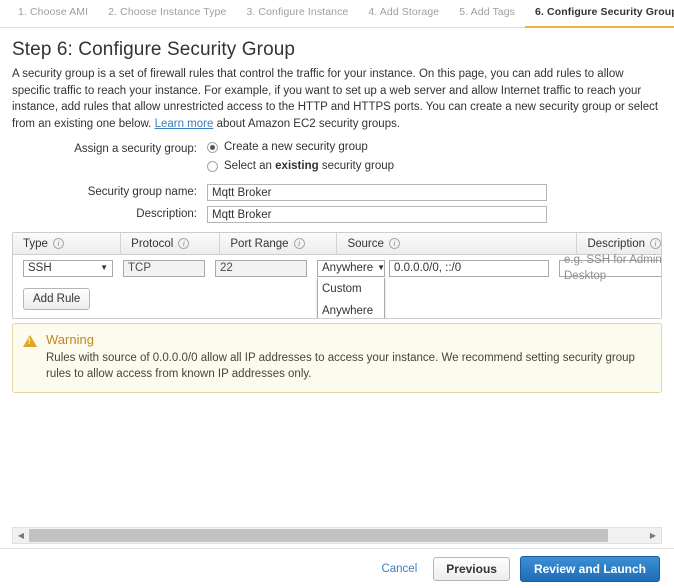 The image size is (674, 588). Describe the element at coordinates (212, 166) in the screenshot. I see `radio-button-select-existing-icon` at that location.